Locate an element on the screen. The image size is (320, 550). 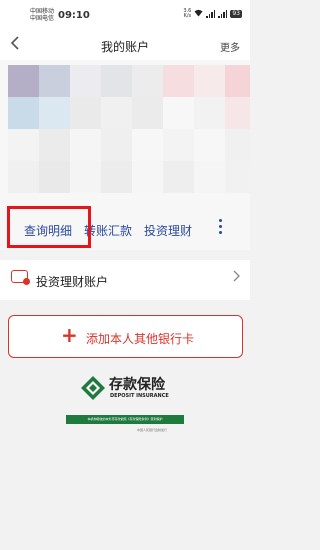
carrier-2: 中国电信 is located at coordinates (42, 18).